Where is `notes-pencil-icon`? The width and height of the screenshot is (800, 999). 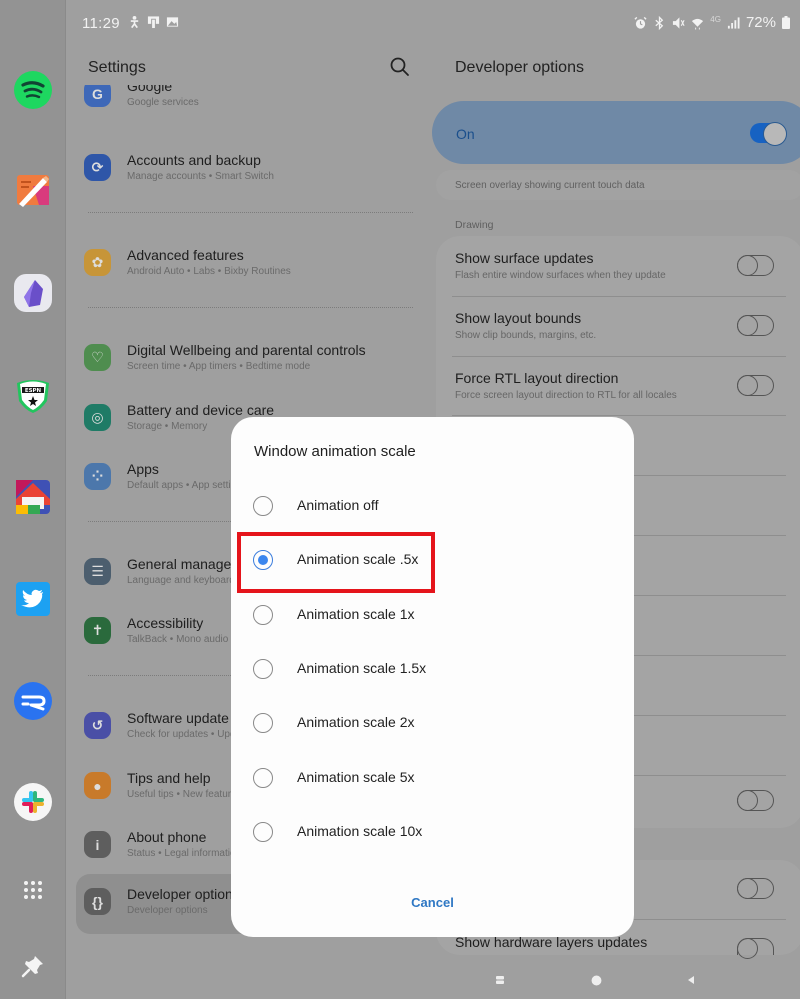 notes-pencil-icon is located at coordinates (33, 191).